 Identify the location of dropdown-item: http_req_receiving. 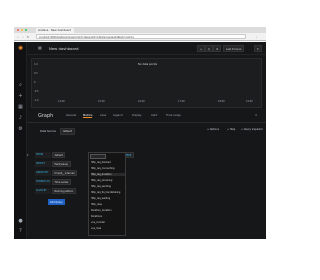
(108, 180).